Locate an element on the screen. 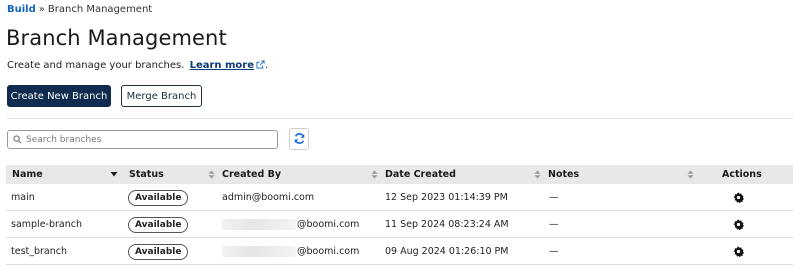 The width and height of the screenshot is (800, 277). description-text: Create and manage your branches. is located at coordinates (96, 65).